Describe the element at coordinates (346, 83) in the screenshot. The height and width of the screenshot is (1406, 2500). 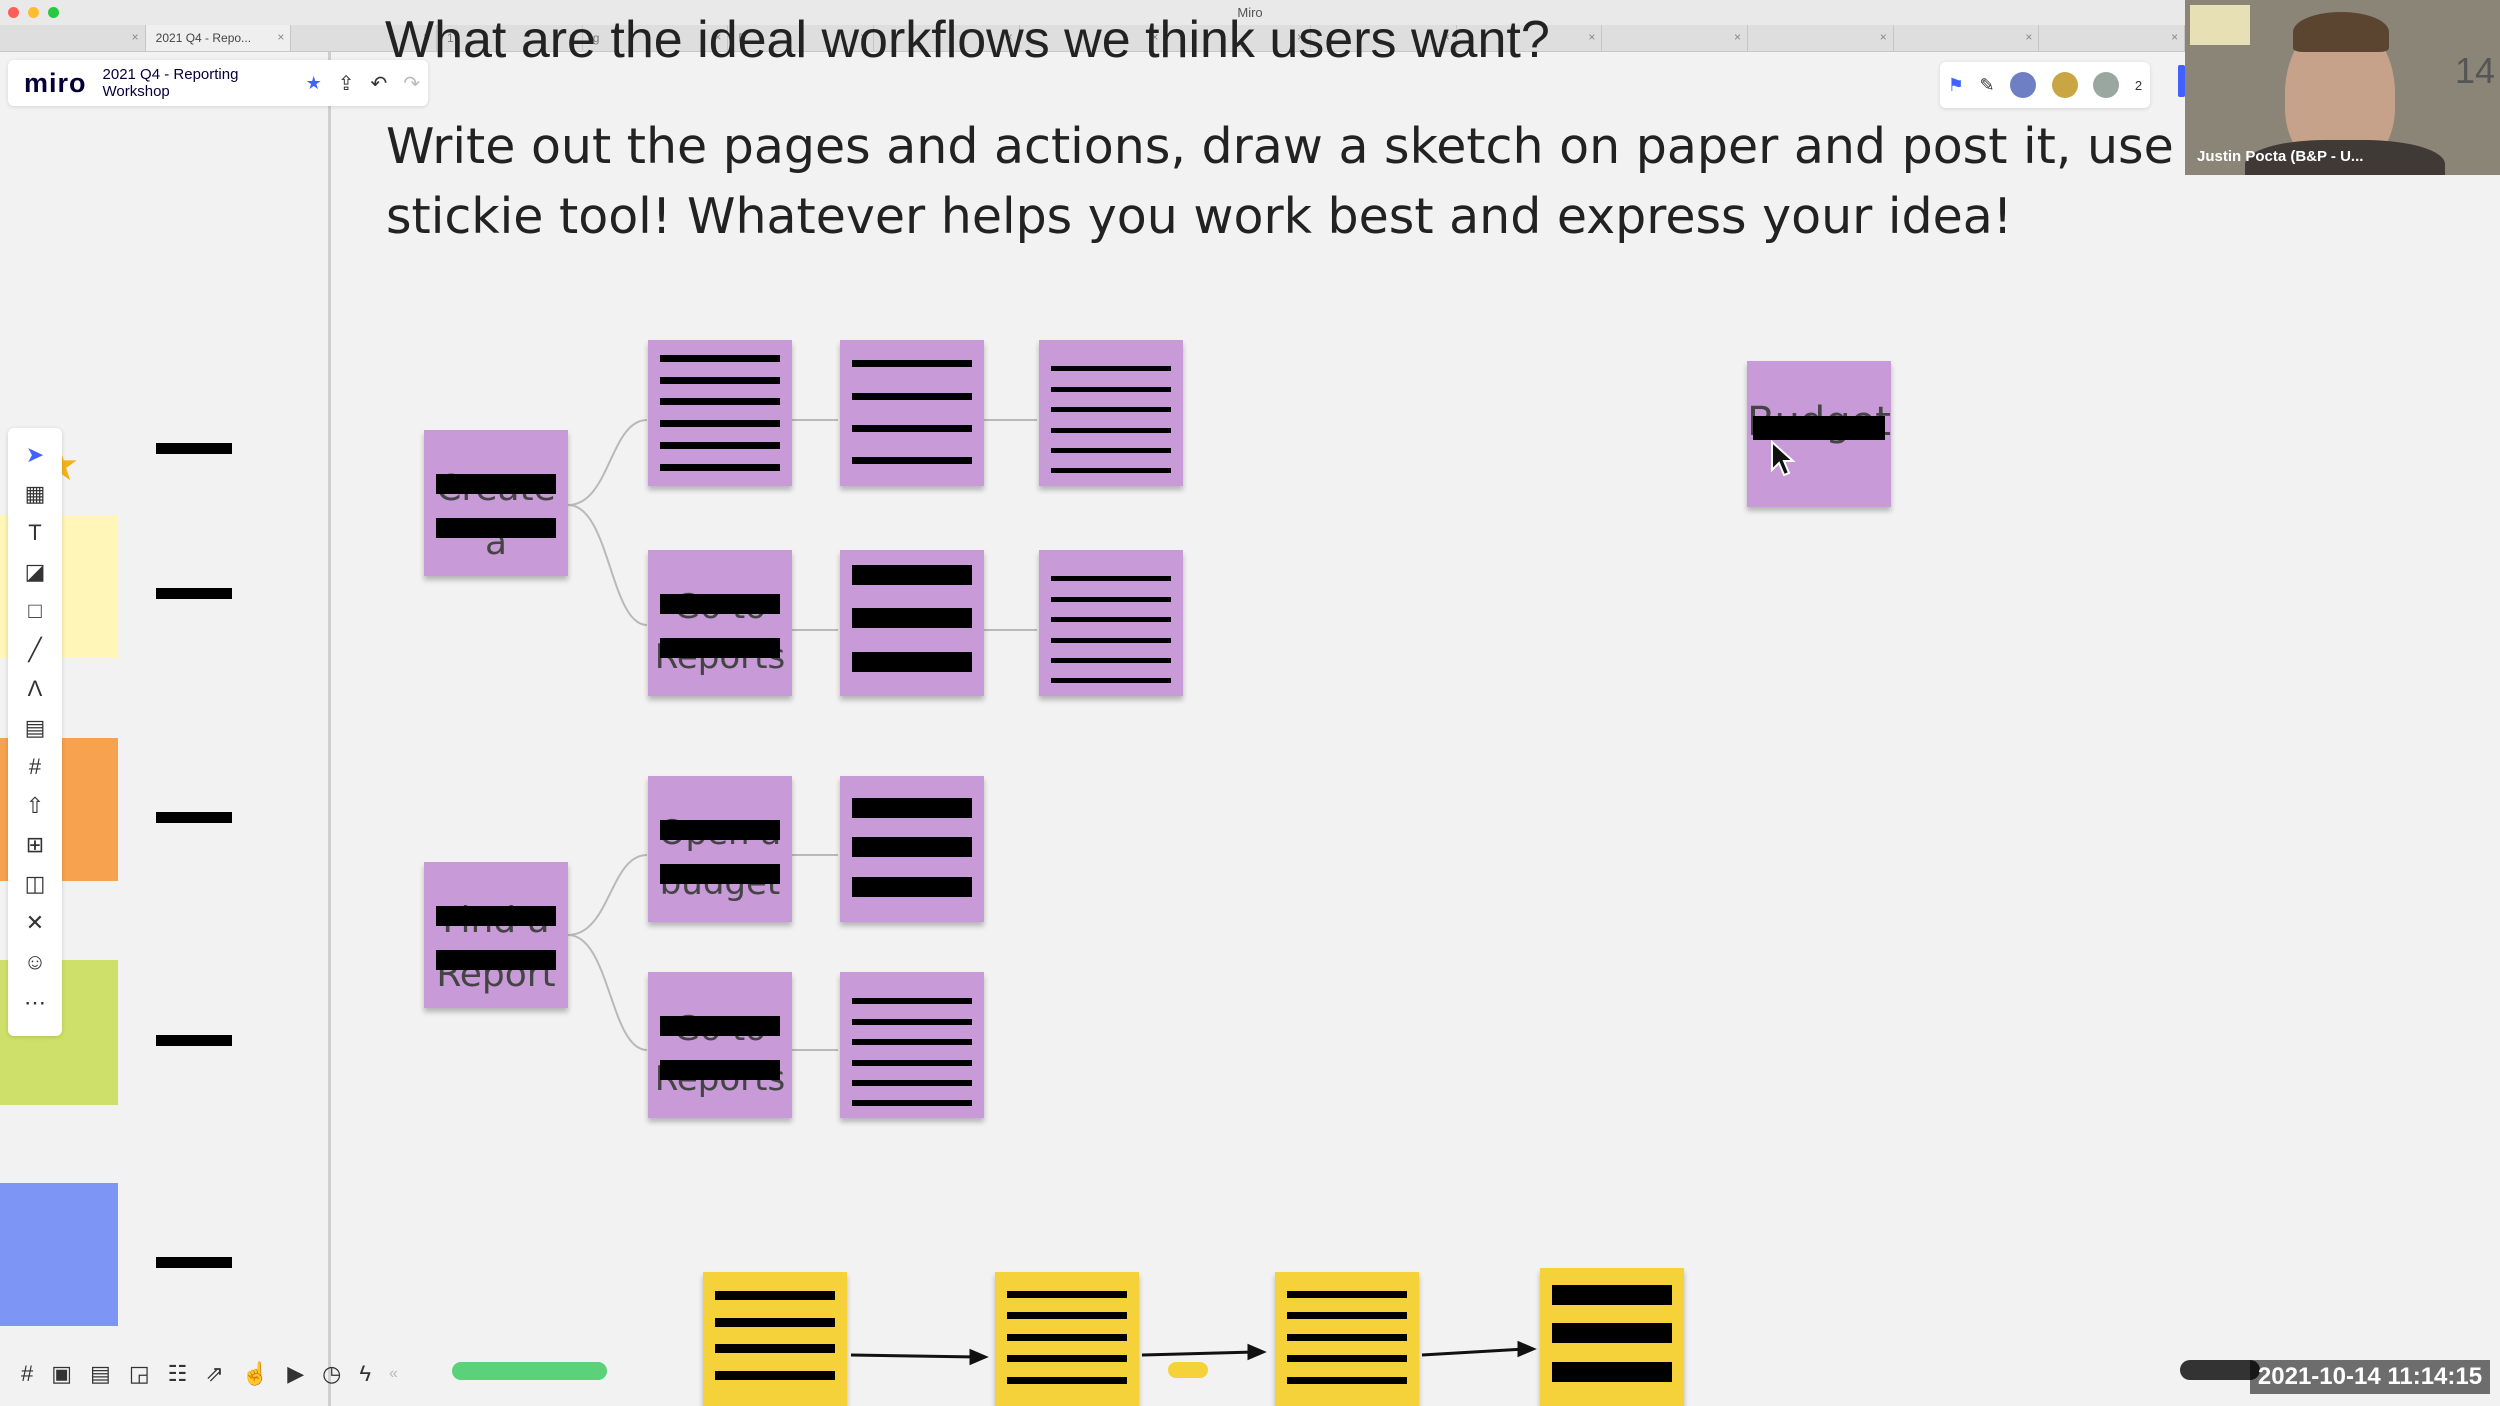
I see `share-icon: ⇪` at that location.